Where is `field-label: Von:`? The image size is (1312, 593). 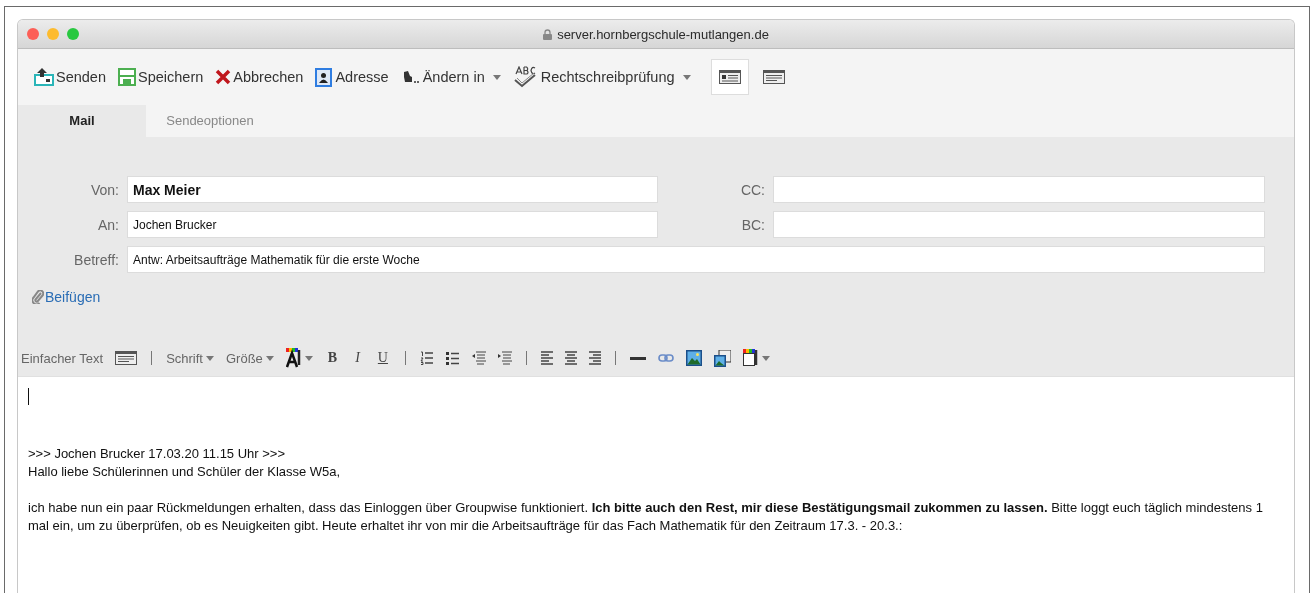 field-label: Von: is located at coordinates (104, 189).